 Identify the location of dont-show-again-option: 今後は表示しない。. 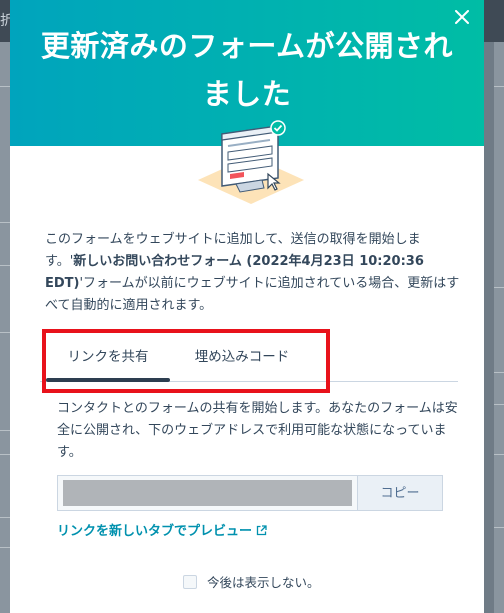
(251, 583).